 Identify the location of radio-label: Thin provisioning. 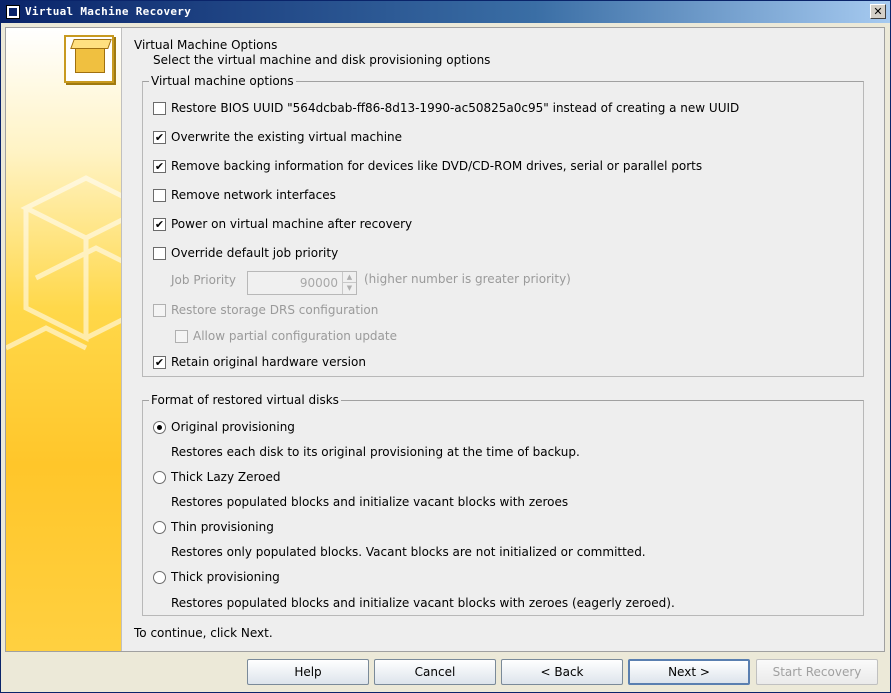
(222, 527).